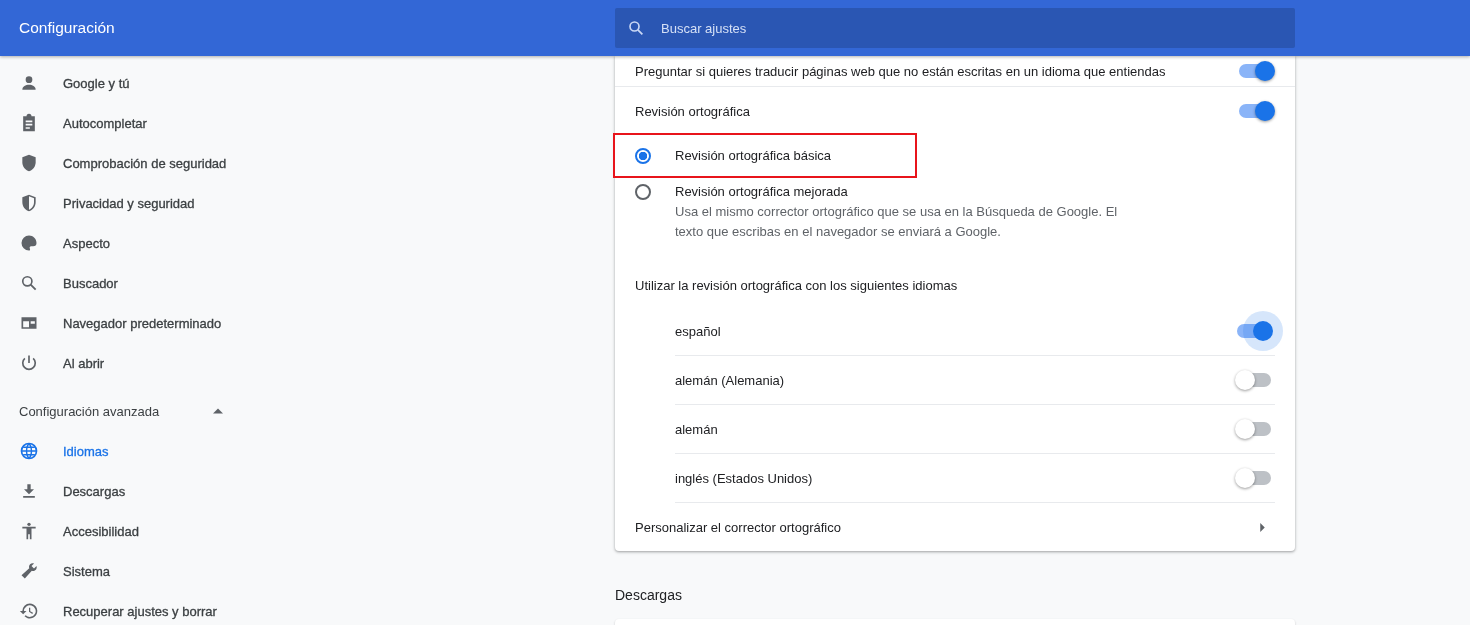  Describe the element at coordinates (796, 285) in the screenshot. I see `section-label: Utilizar la revisión ortográfica con los siguientes idiomas` at that location.